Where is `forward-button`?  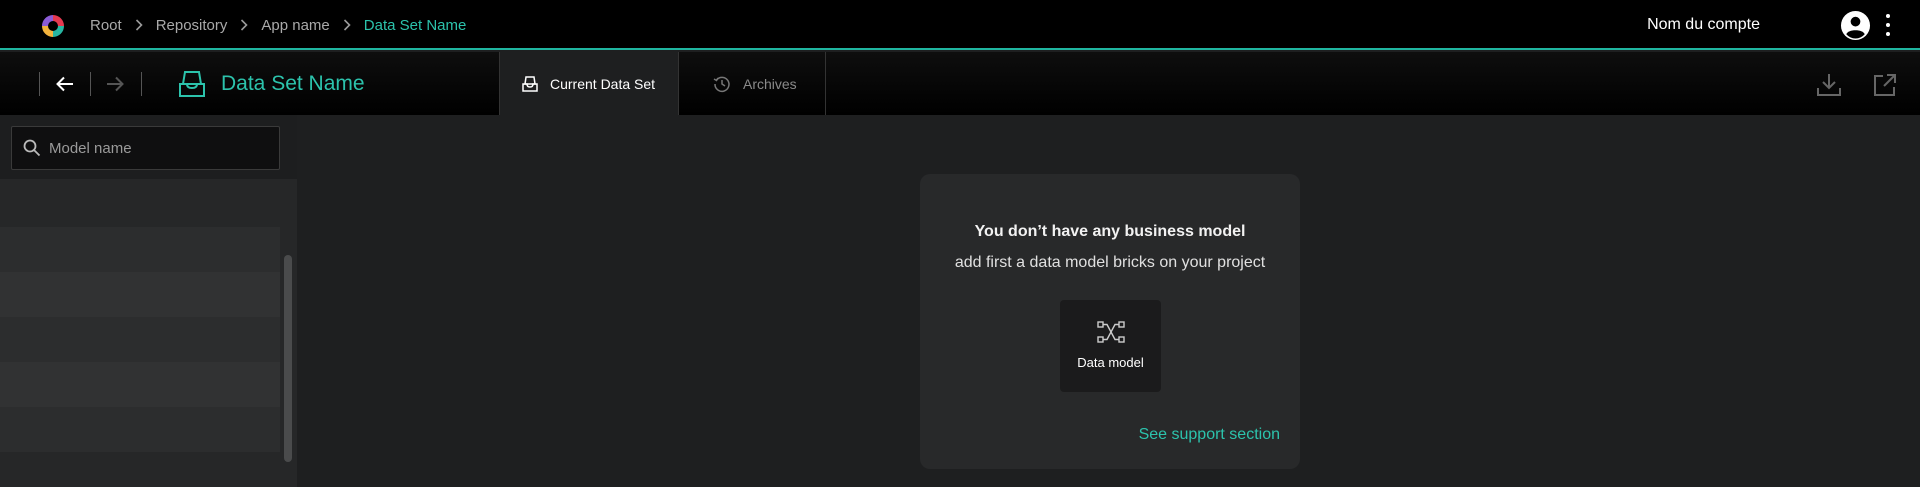
forward-button is located at coordinates (115, 84).